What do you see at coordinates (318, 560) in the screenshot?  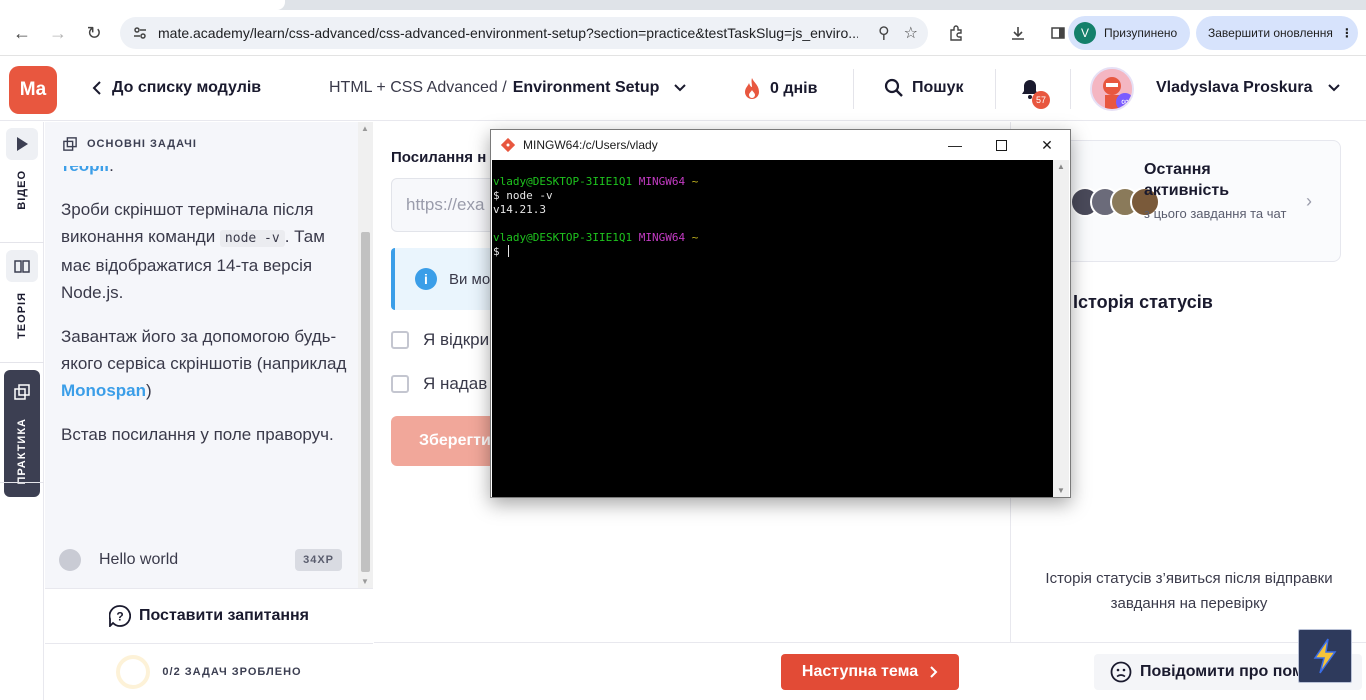 I see `xp-badge: 34XP` at bounding box center [318, 560].